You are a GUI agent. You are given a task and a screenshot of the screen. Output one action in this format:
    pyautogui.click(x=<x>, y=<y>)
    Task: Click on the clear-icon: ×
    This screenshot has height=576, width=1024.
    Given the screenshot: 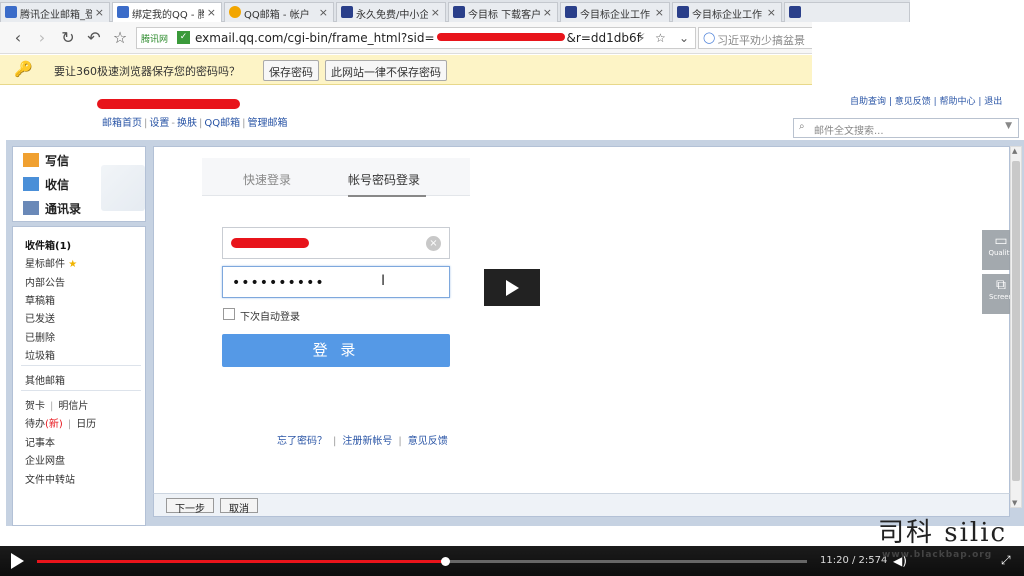 What is the action you would take?
    pyautogui.click(x=433, y=243)
    